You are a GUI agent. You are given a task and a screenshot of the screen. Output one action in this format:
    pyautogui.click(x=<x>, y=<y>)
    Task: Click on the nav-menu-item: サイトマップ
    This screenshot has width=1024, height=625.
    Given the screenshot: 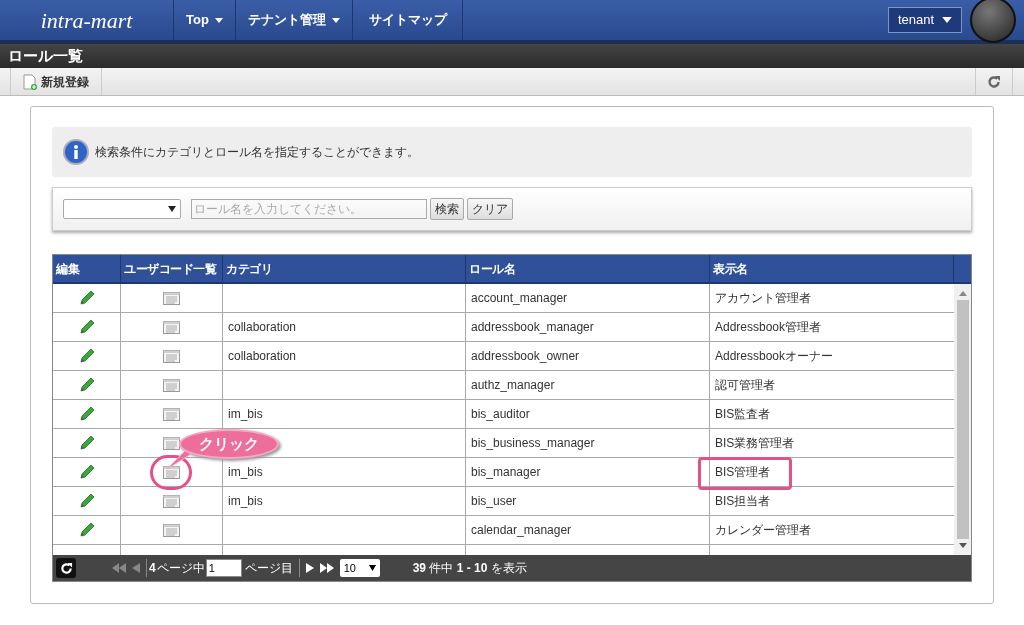 What is the action you would take?
    pyautogui.click(x=408, y=20)
    